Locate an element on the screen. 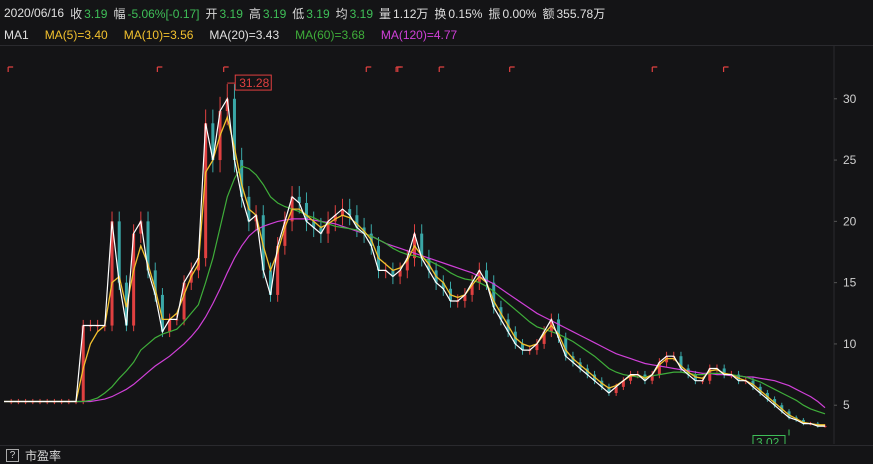 The height and width of the screenshot is (464, 873). indicator-bar: ? 市盈率 is located at coordinates (436, 454).